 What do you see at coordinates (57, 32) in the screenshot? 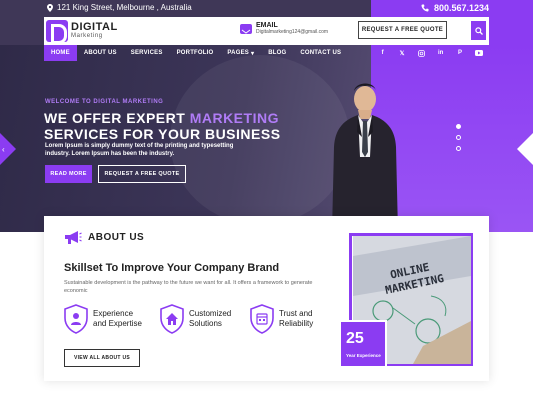
I see `logo-mark-icon` at bounding box center [57, 32].